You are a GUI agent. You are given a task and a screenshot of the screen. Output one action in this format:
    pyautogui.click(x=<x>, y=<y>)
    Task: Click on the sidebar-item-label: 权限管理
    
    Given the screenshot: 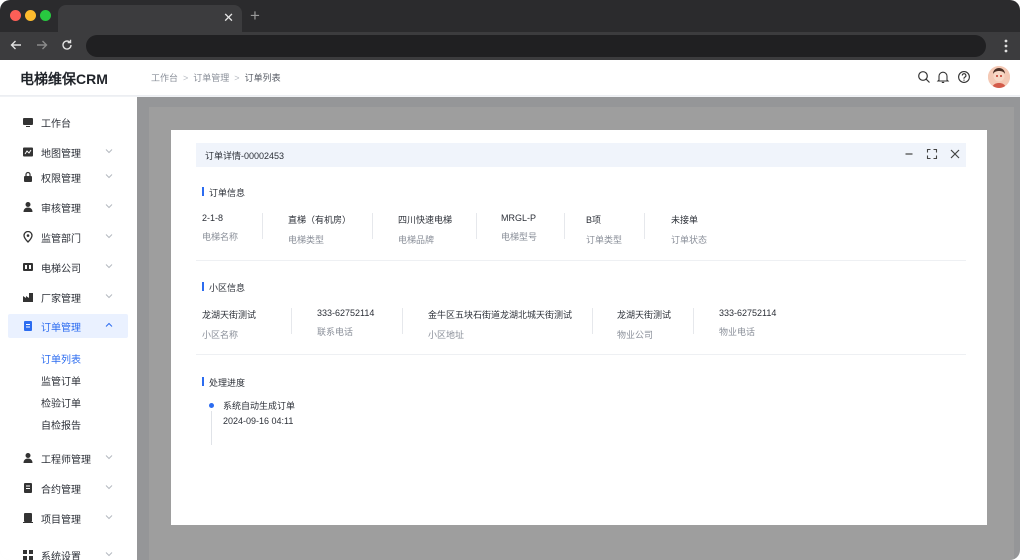 What is the action you would take?
    pyautogui.click(x=61, y=179)
    